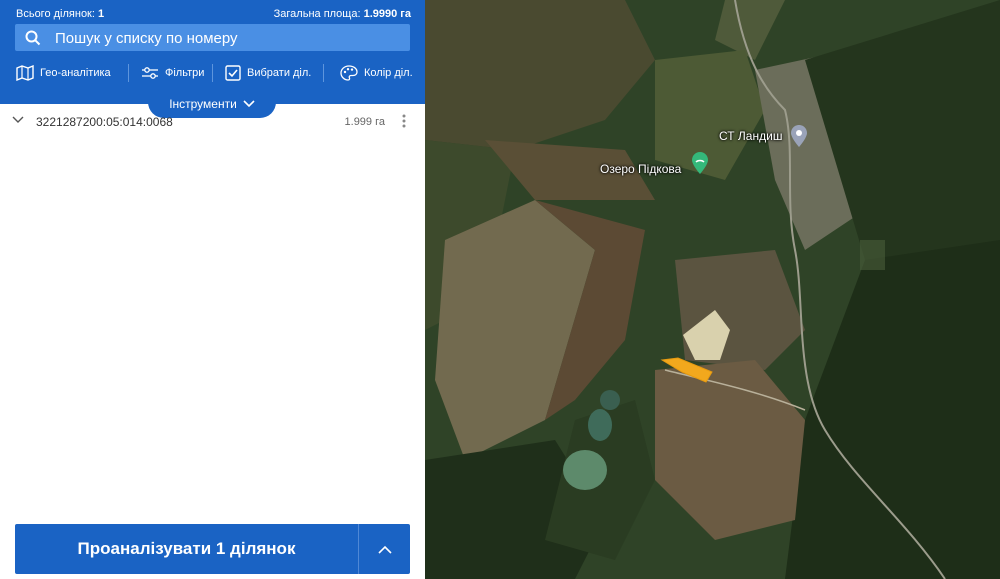 The width and height of the screenshot is (1000, 579). Describe the element at coordinates (387, 14) in the screenshot. I see `total-area-value: 1.9990 га` at that location.